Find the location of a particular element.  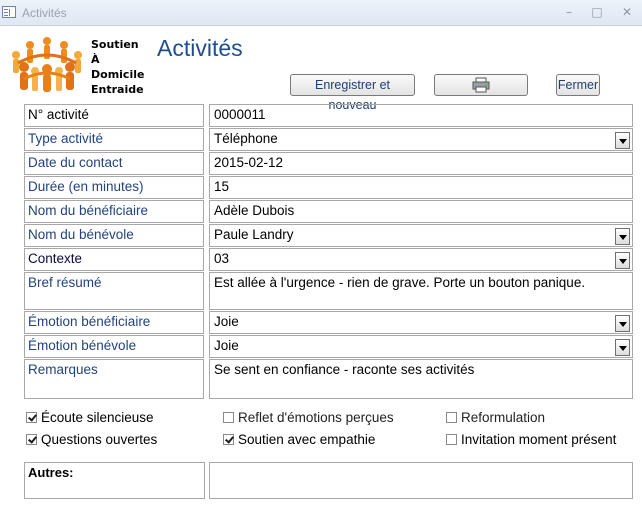

context-value: 03 is located at coordinates (222, 258).